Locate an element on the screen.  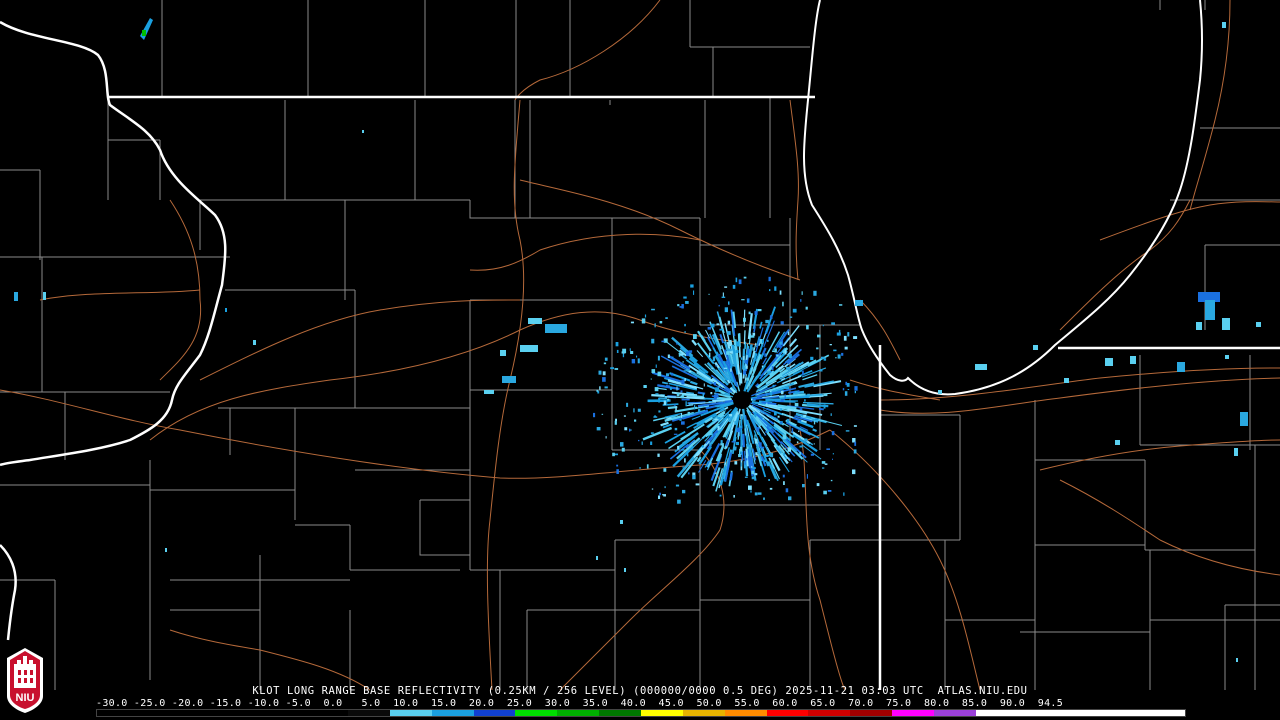
niu-logo: NIU is located at coordinates (25, 680).